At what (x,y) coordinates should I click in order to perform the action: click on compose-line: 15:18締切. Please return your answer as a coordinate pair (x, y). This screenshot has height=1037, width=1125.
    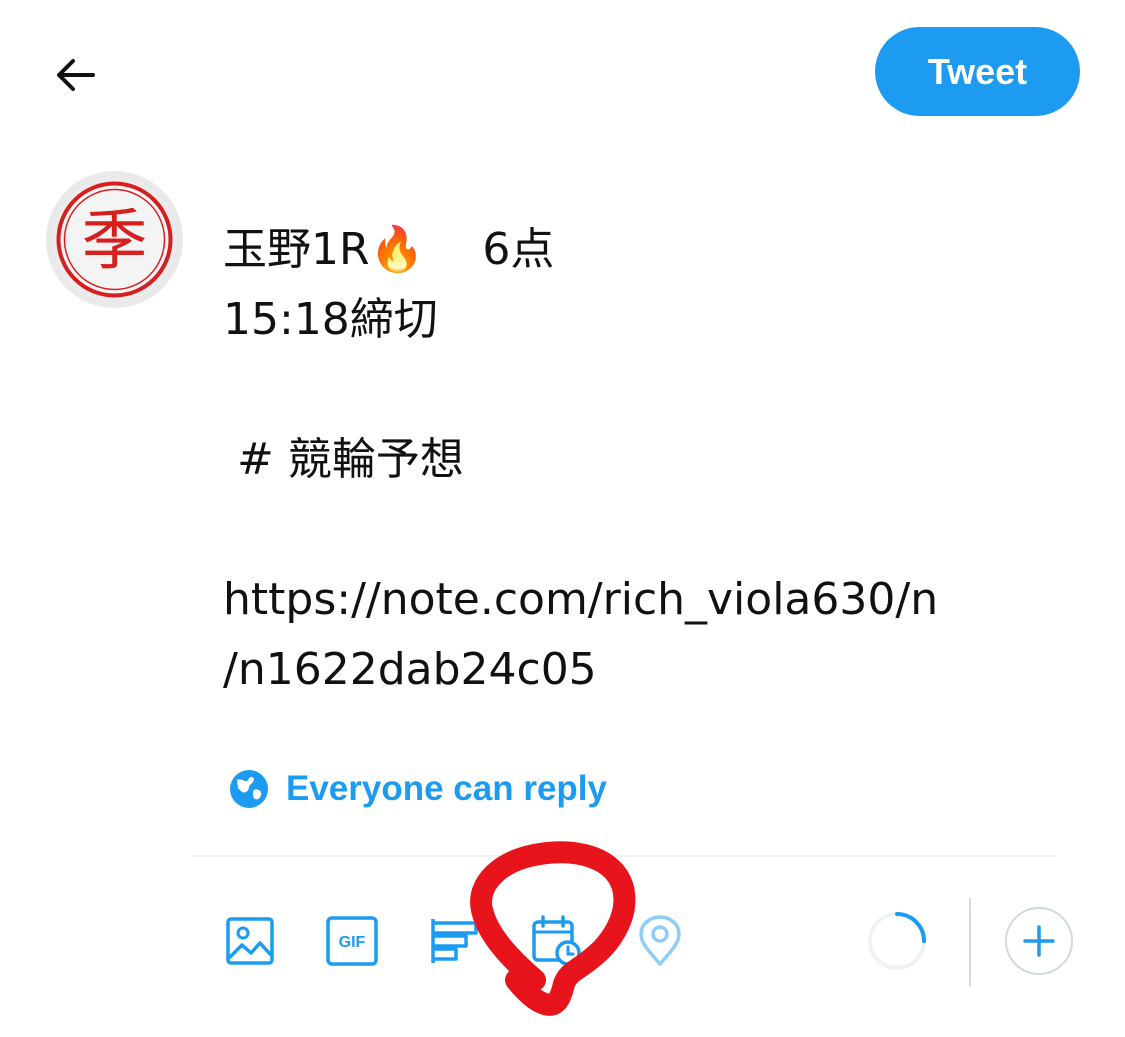
    Looking at the image, I should click on (330, 319).